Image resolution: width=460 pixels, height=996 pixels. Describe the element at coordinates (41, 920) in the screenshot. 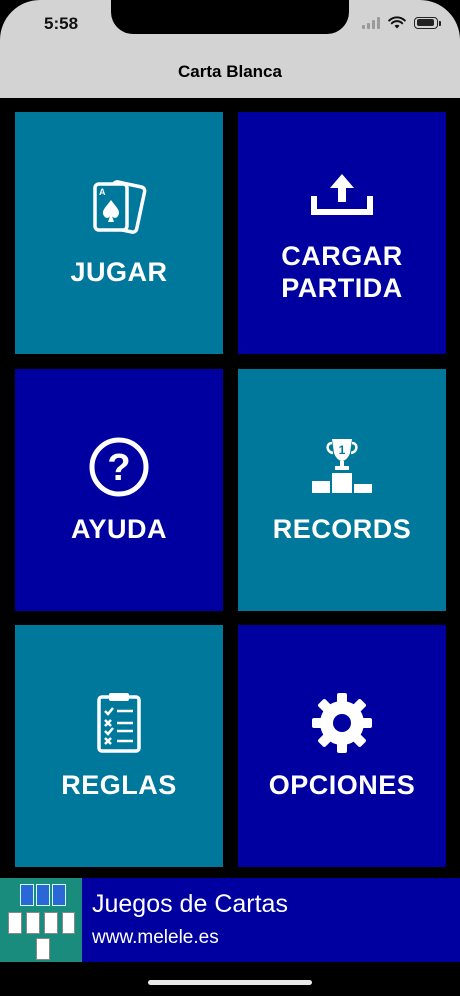

I see `ad-thumbnail` at that location.